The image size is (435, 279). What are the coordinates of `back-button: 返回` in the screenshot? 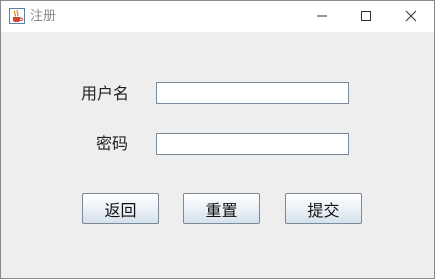 It's located at (120, 208).